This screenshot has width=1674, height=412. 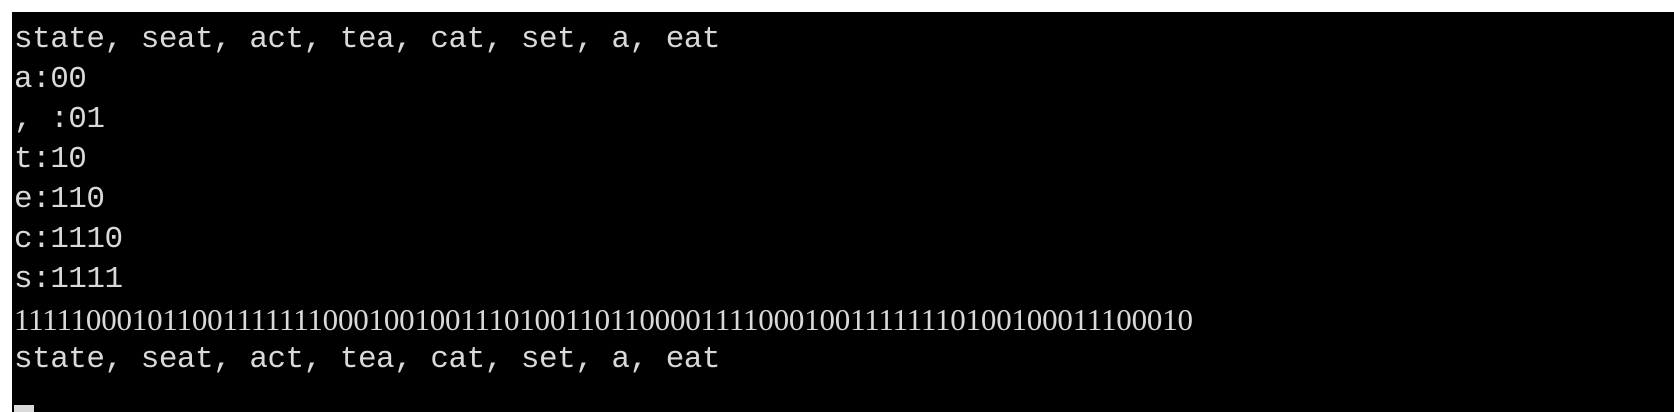 I want to click on console-line-code-t: t:10, so click(x=50, y=159).